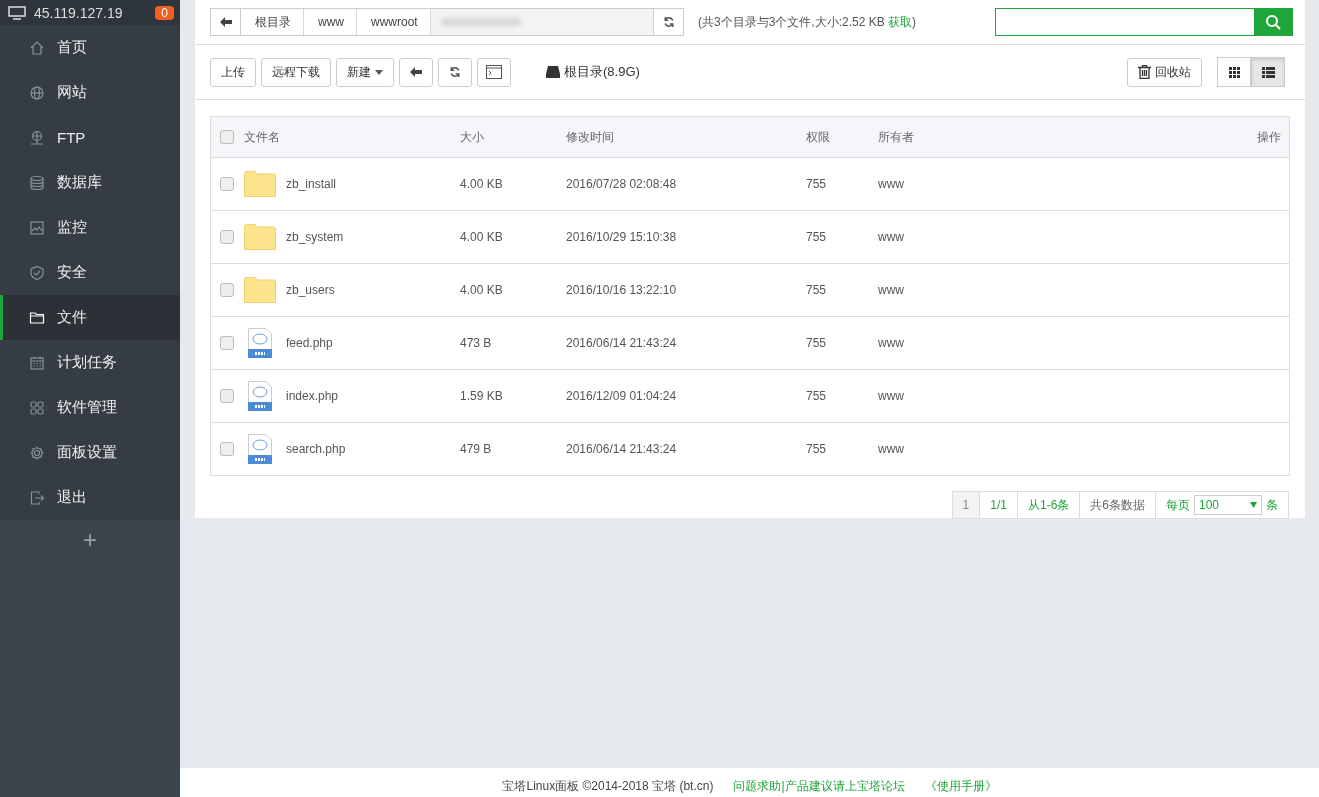 This screenshot has width=1319, height=797. I want to click on per-page-label: 每页, so click(1178, 505).